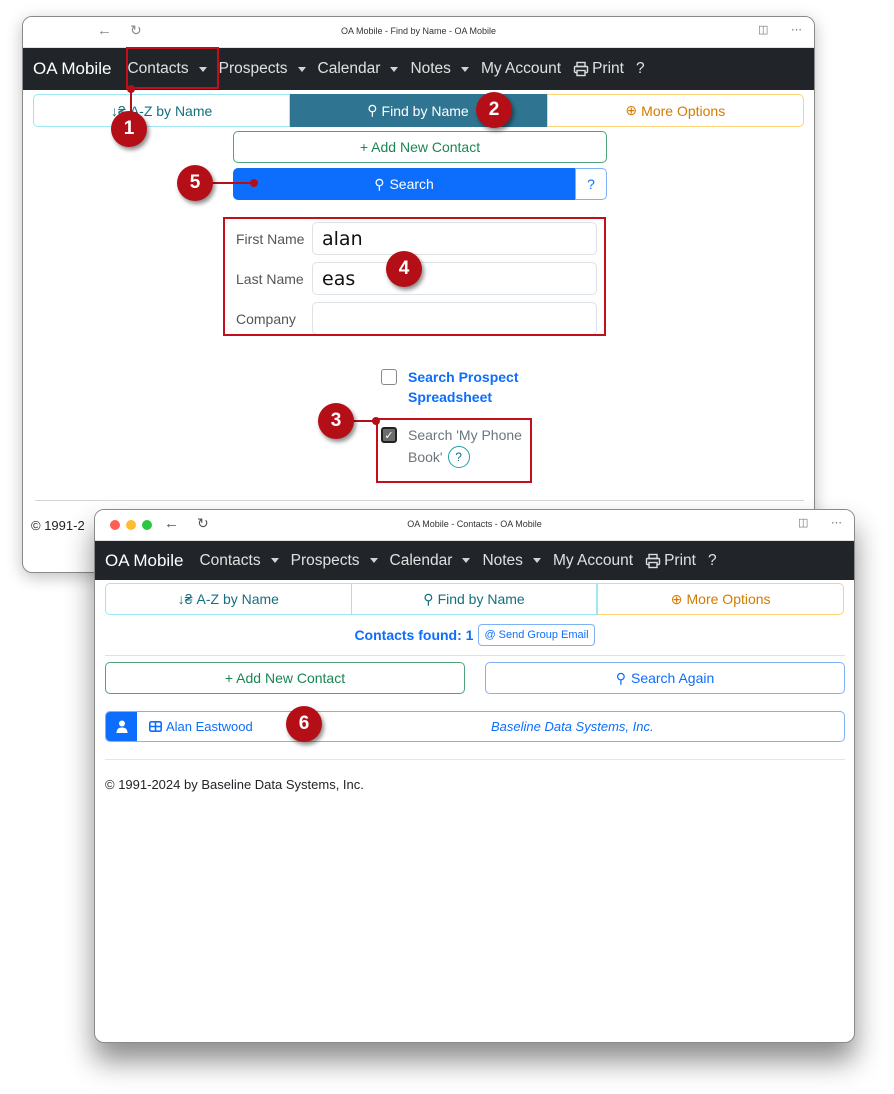  Describe the element at coordinates (254, 183) in the screenshot. I see `callout-5-dot` at that location.